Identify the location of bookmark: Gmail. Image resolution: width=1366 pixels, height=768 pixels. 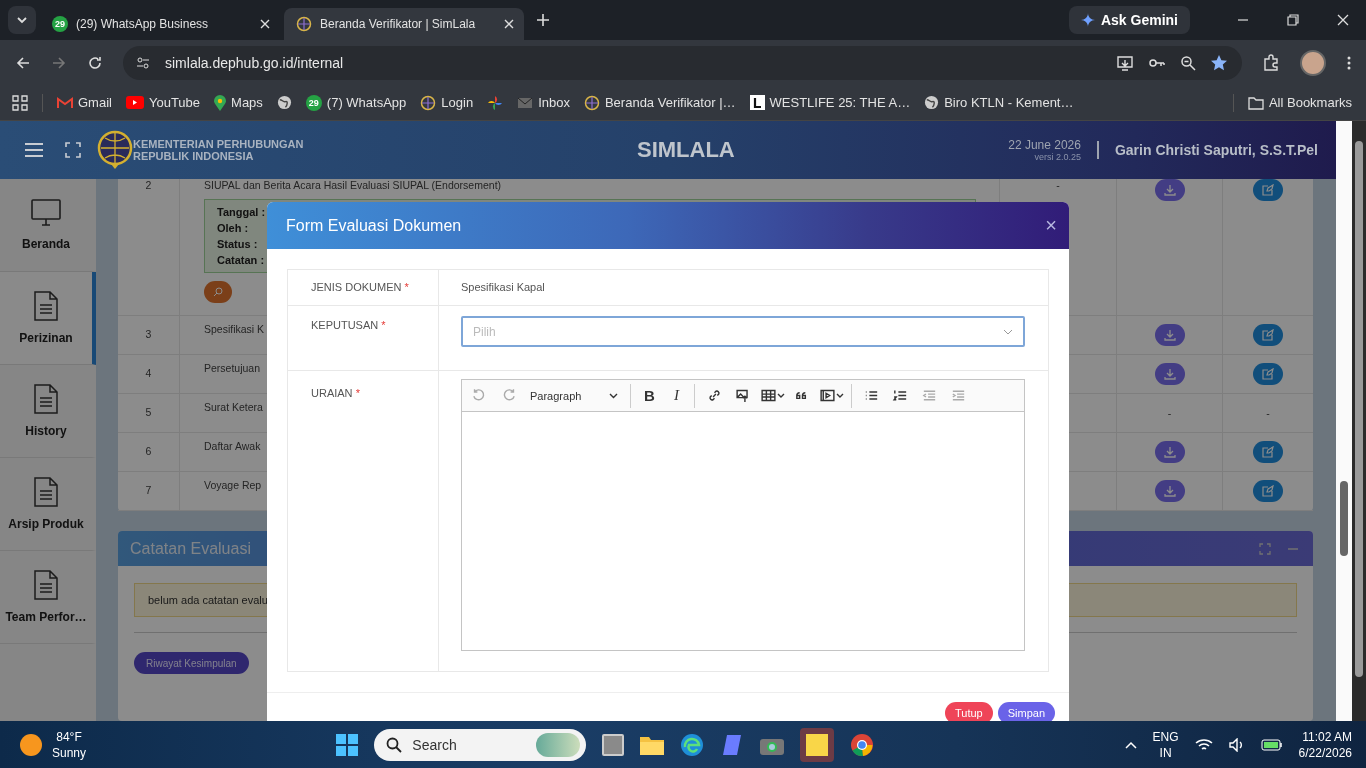
(84, 102).